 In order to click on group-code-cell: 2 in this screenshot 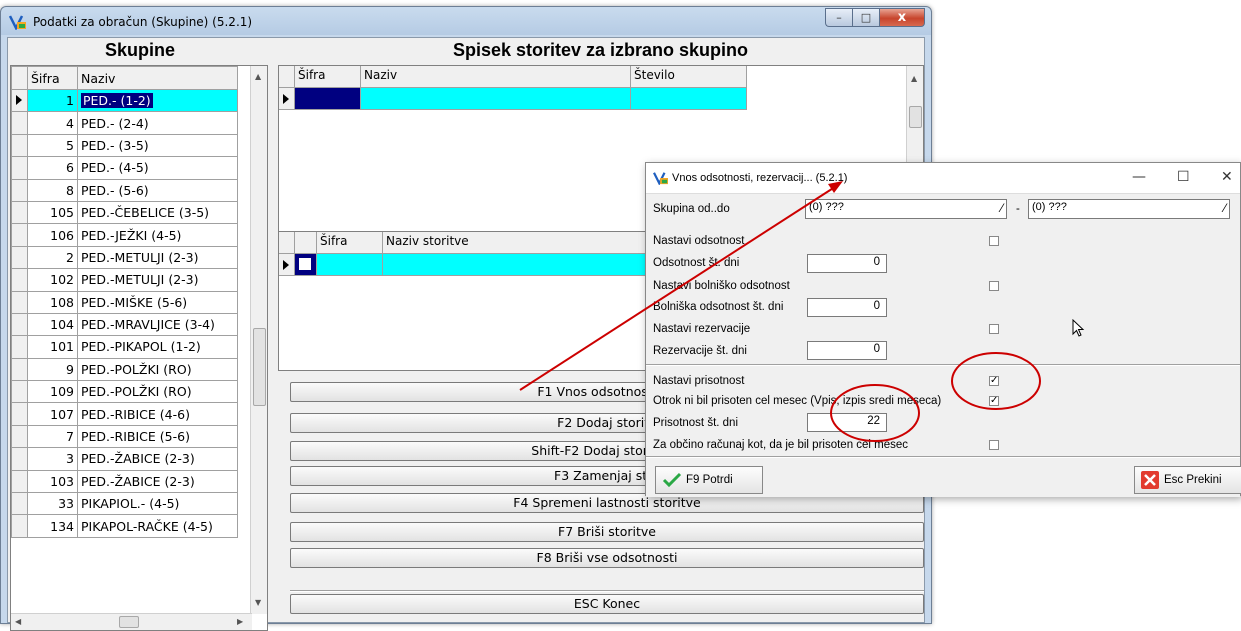, I will do `click(52, 257)`.